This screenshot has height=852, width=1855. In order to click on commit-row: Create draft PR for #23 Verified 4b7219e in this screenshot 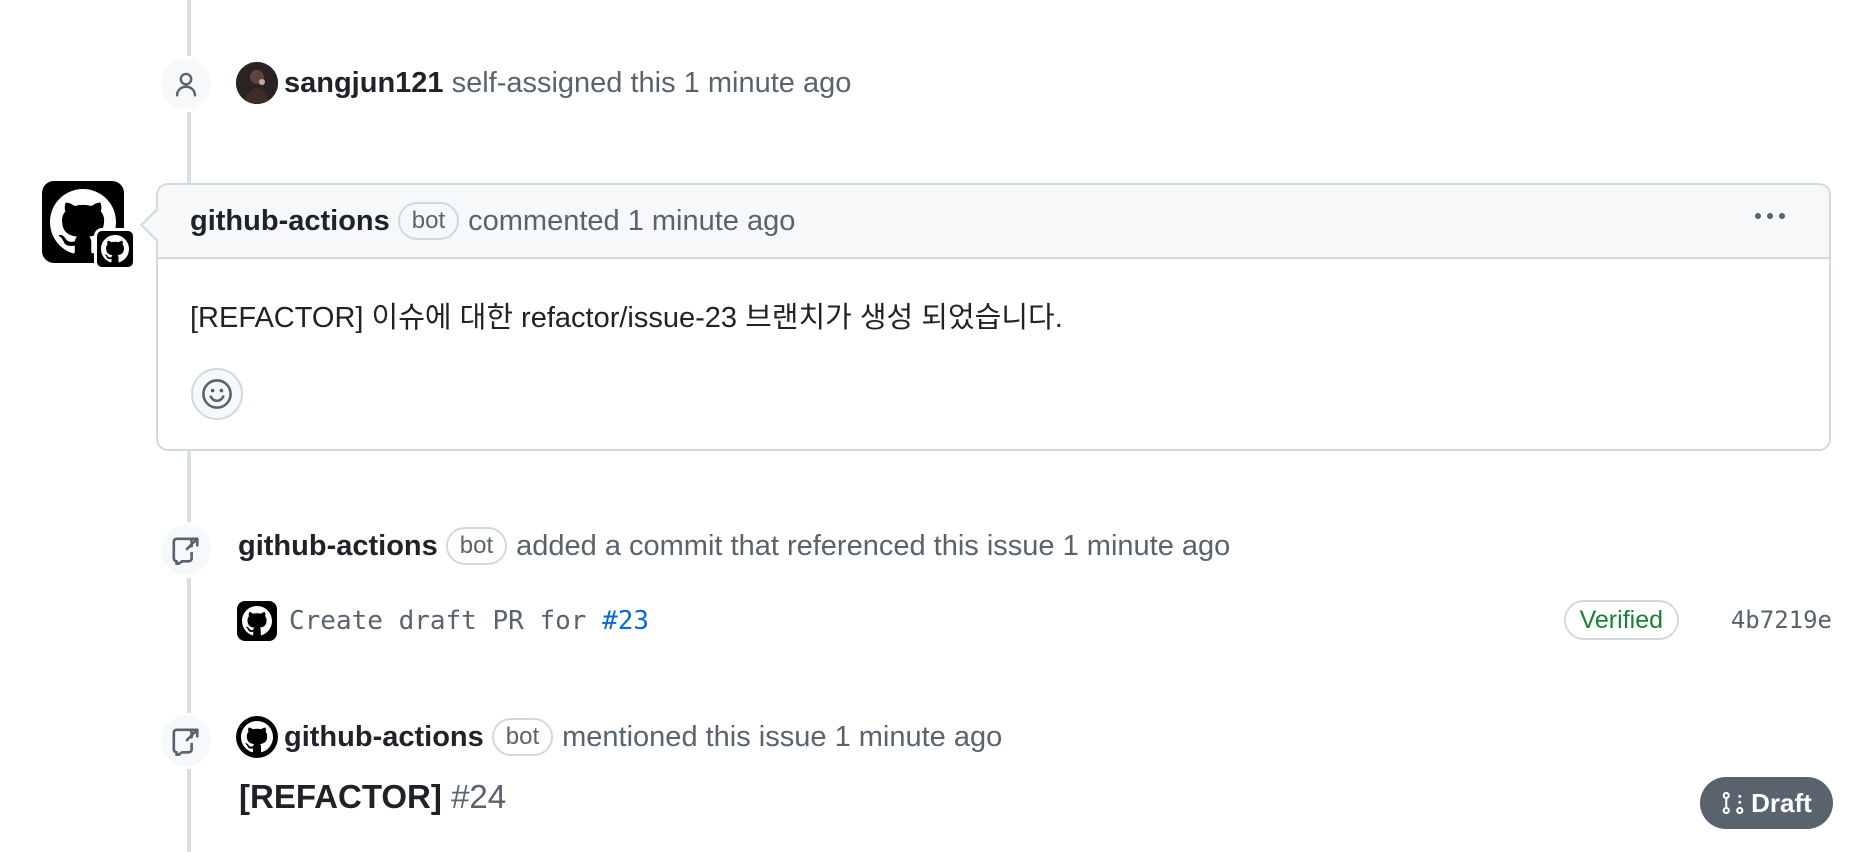, I will do `click(1034, 621)`.